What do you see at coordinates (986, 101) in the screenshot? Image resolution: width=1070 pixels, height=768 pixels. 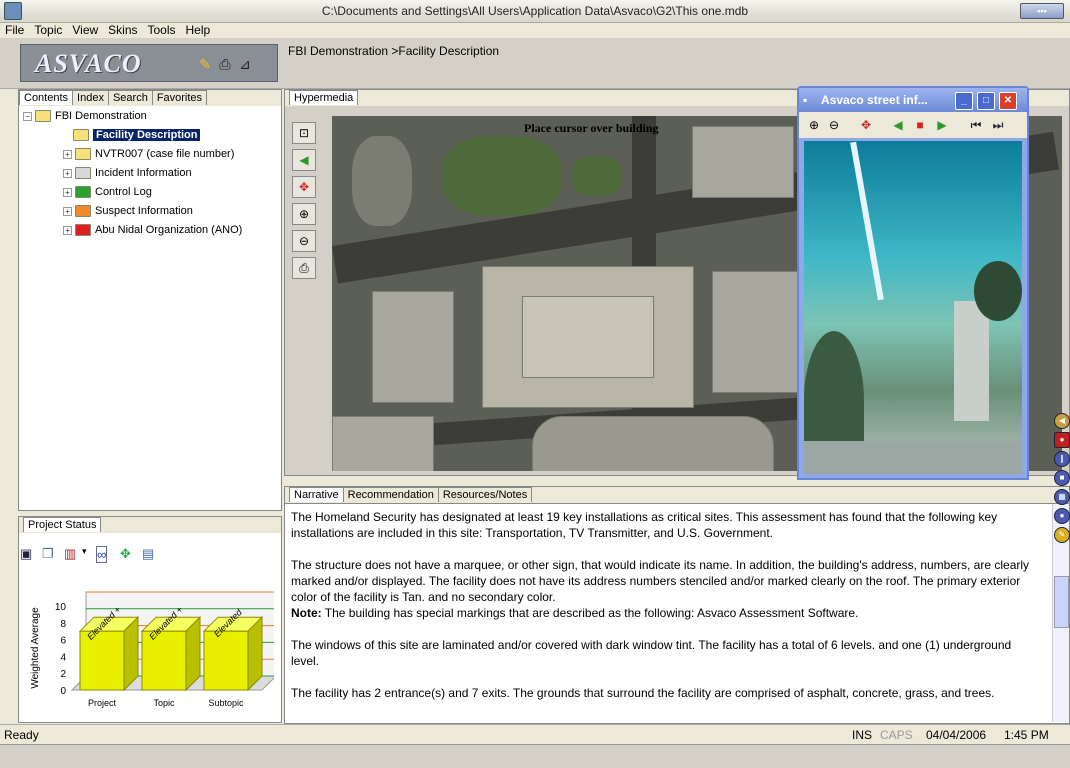 I see `maximize-button: □` at bounding box center [986, 101].